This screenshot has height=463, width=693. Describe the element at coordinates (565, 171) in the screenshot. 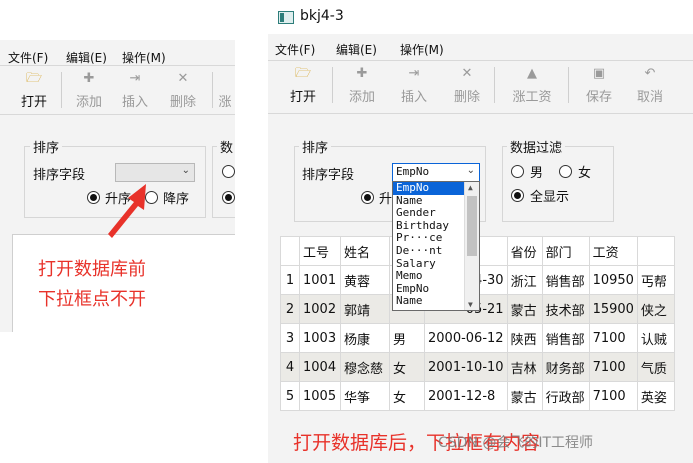

I see `female-radio` at that location.